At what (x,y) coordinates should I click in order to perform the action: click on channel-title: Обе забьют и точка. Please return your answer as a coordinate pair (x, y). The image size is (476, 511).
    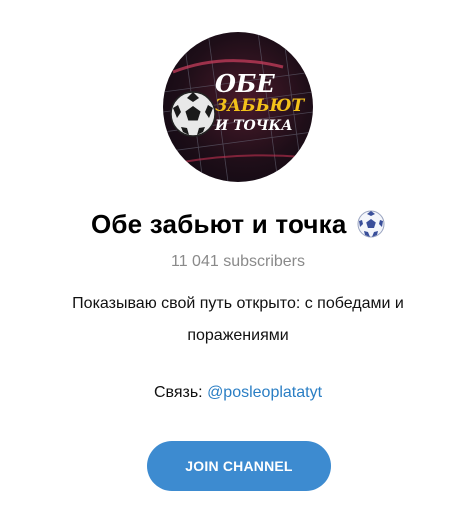
    Looking at the image, I should click on (218, 224).